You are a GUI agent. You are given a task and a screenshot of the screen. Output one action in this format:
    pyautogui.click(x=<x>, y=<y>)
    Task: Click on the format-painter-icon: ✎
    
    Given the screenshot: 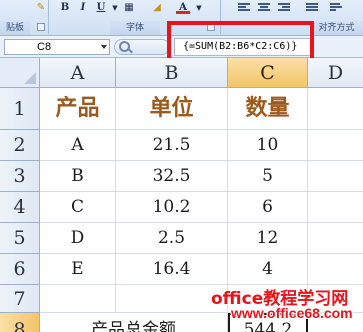 What is the action you would take?
    pyautogui.click(x=41, y=7)
    